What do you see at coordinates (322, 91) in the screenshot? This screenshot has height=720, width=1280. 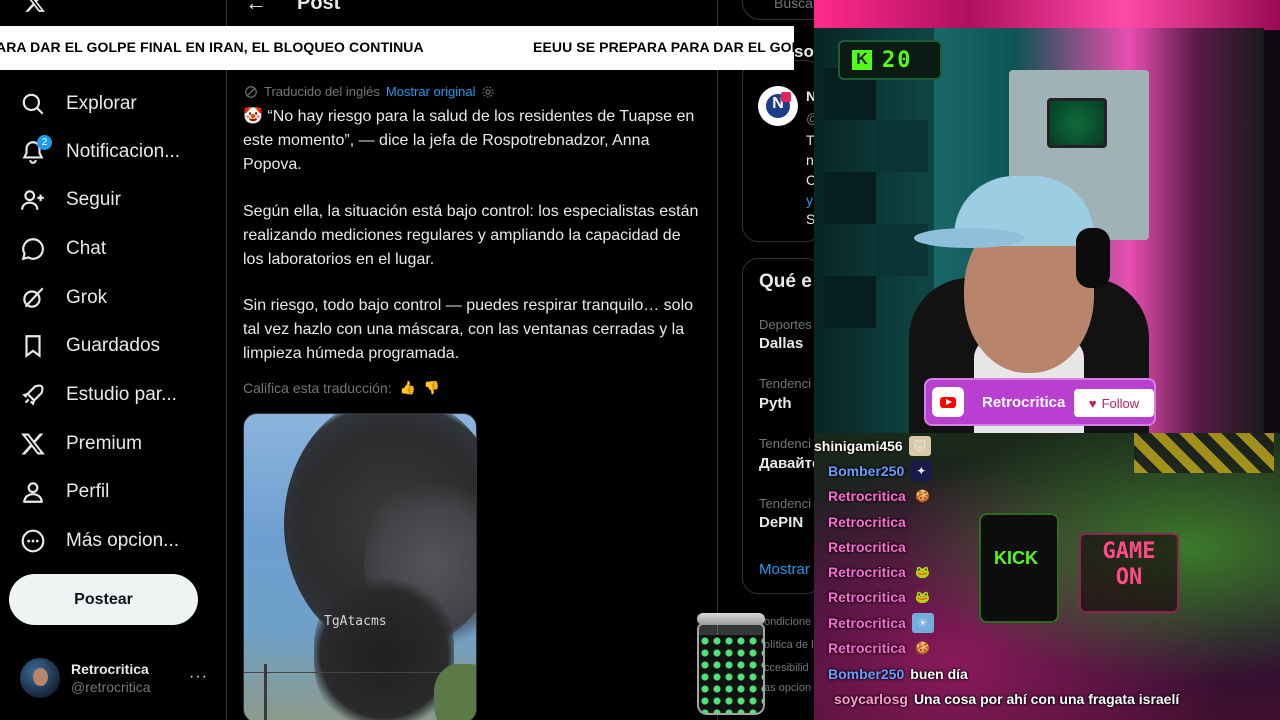 I see `translated-label: Traducido del inglés` at bounding box center [322, 91].